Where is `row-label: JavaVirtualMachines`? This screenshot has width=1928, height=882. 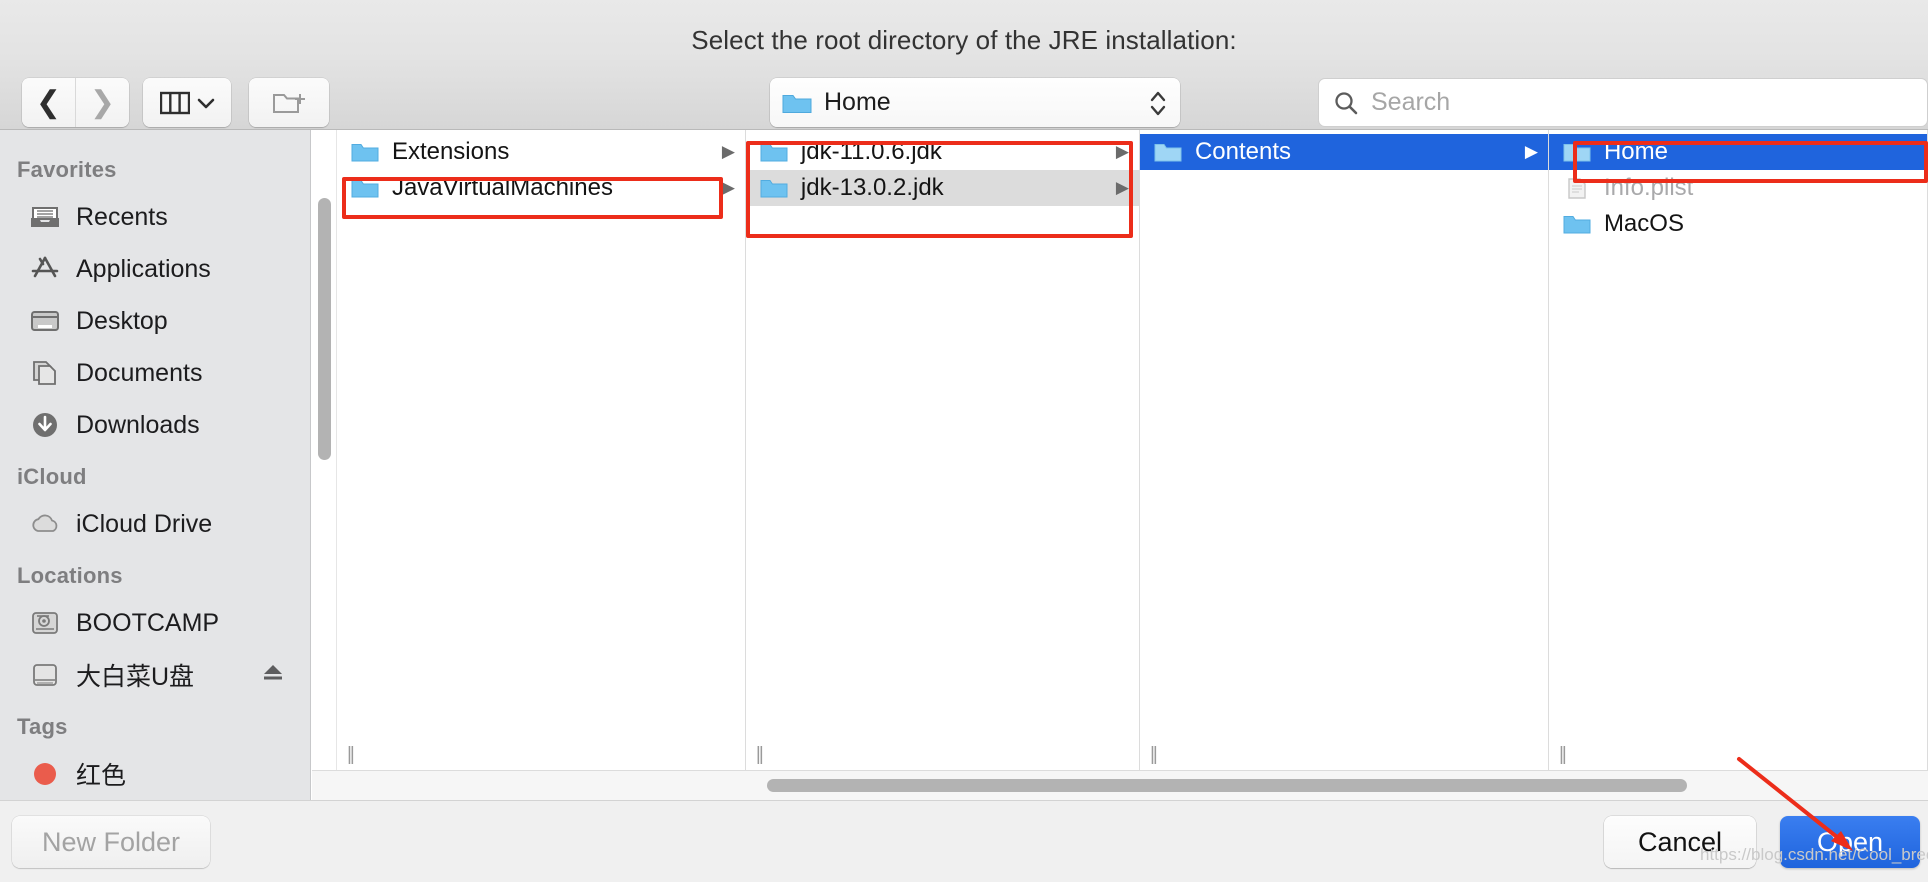 row-label: JavaVirtualMachines is located at coordinates (502, 187).